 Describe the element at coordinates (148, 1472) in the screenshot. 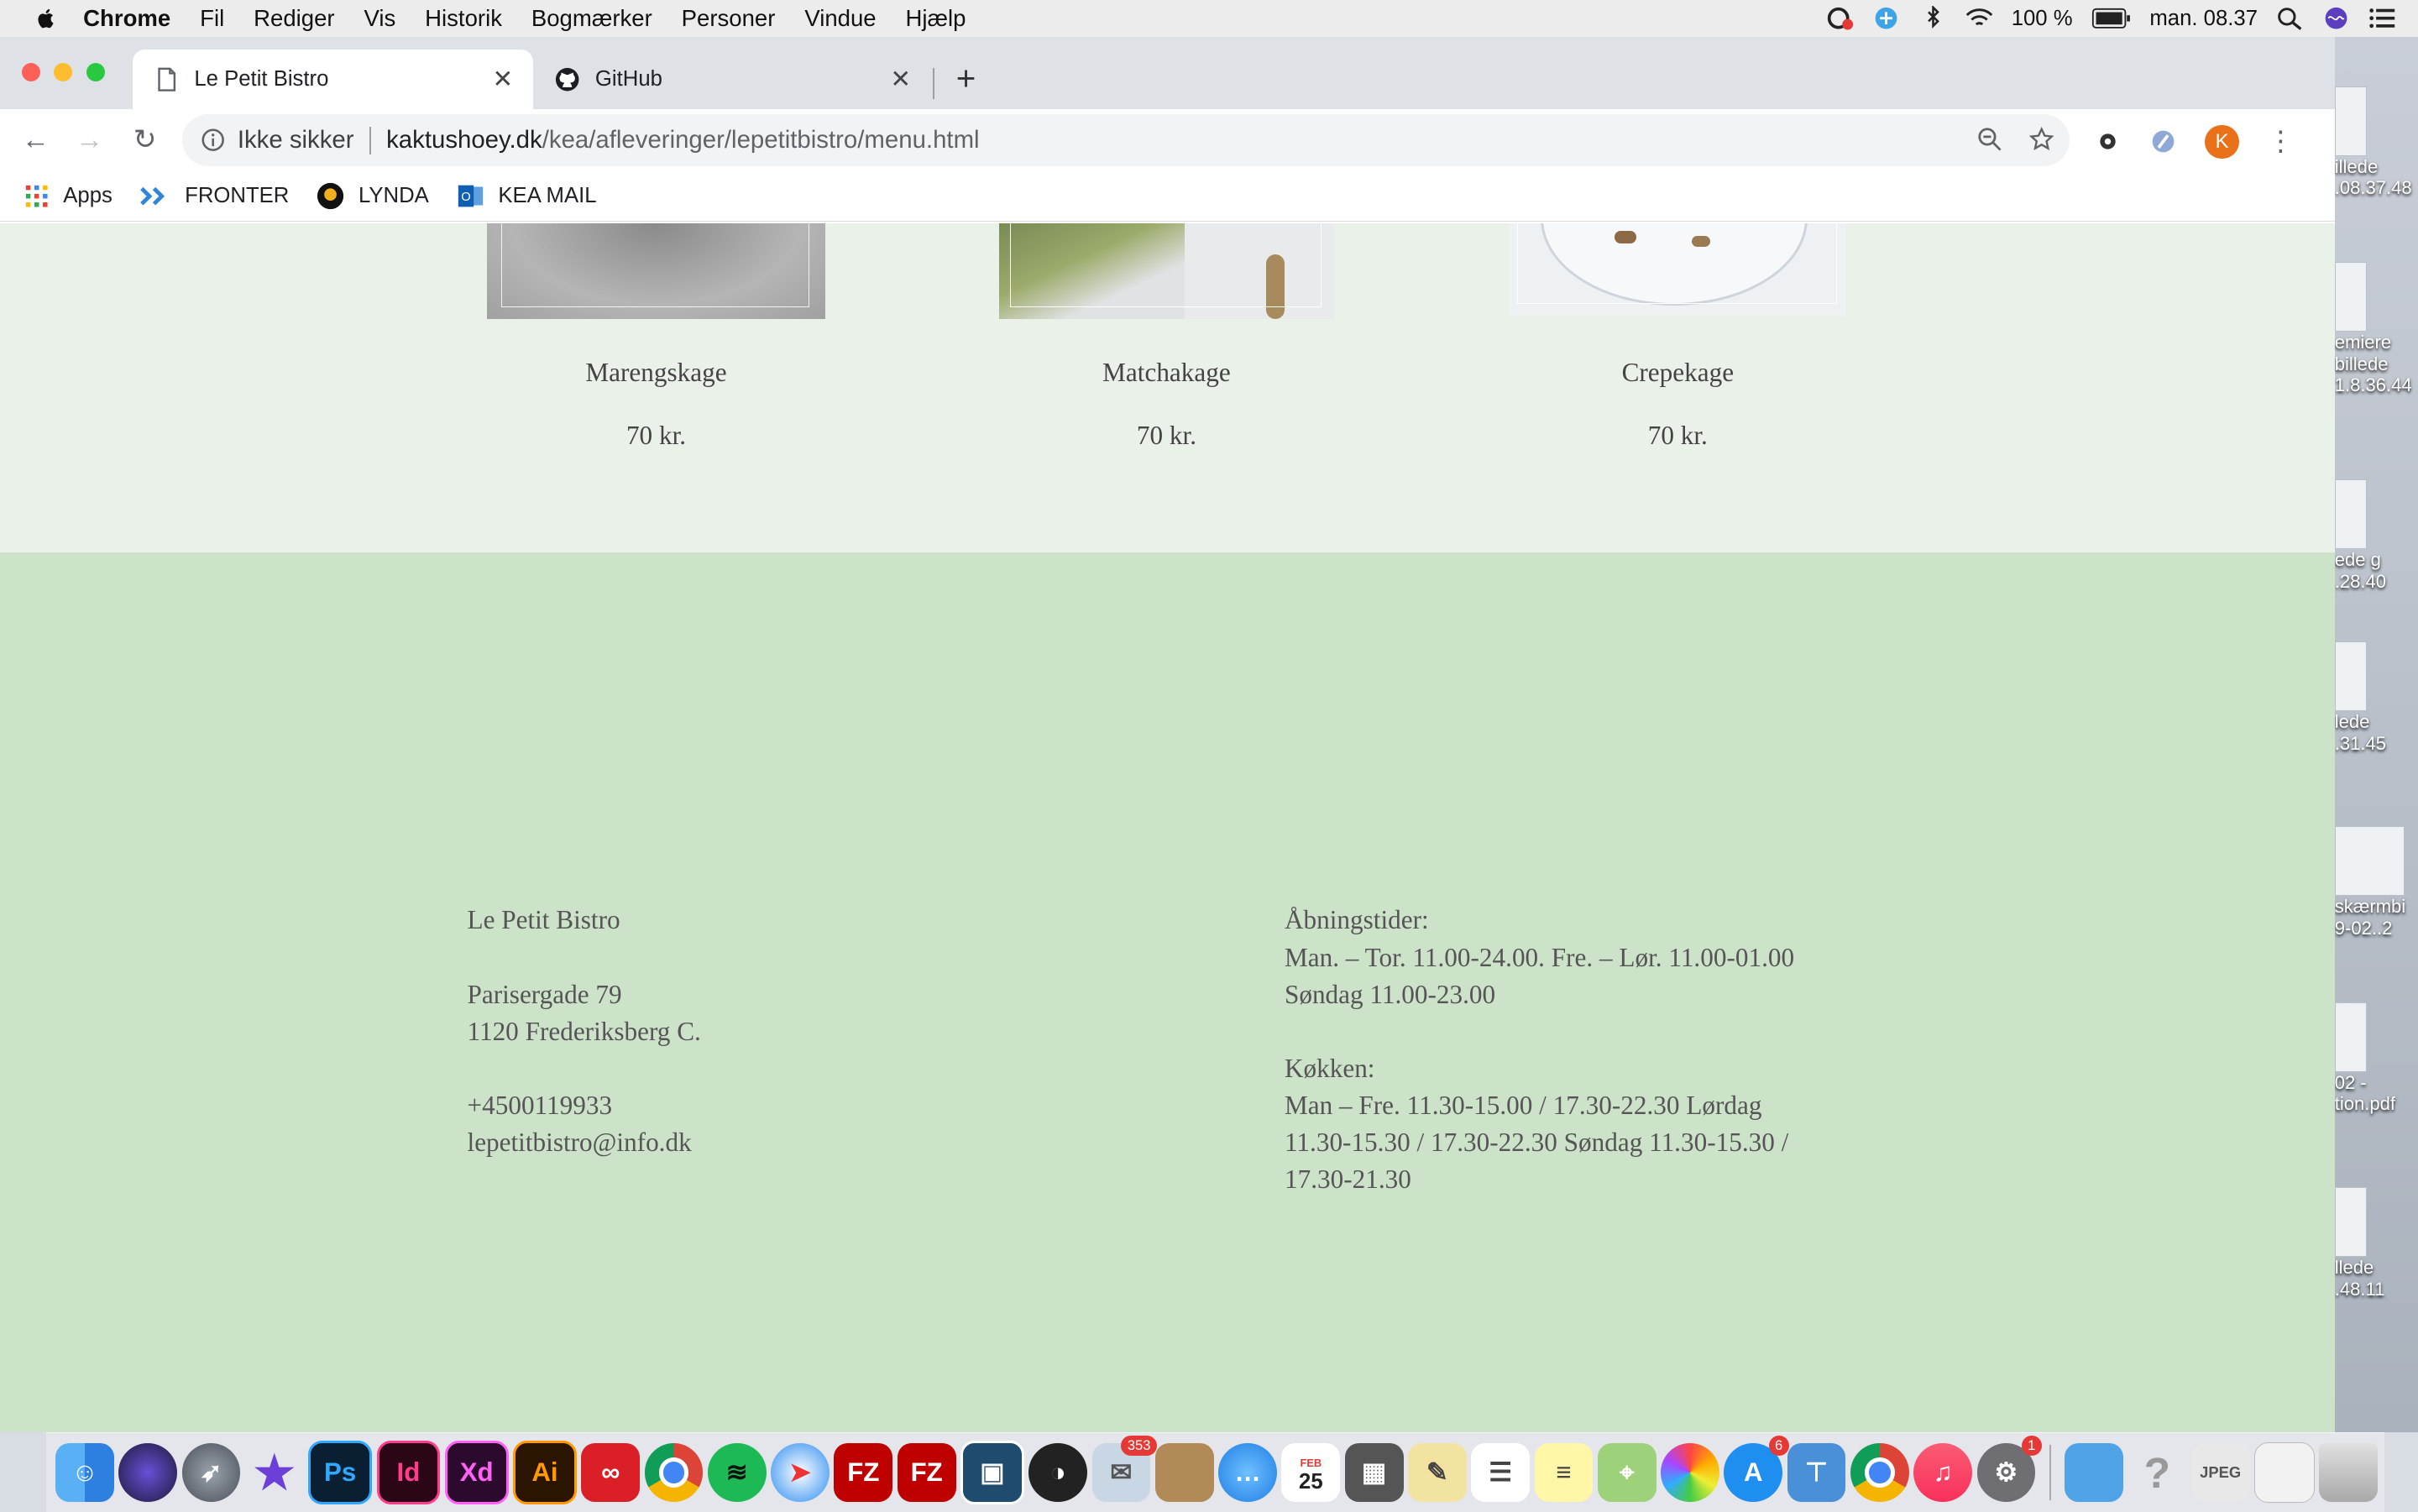

I see `siri-dock-icon` at that location.